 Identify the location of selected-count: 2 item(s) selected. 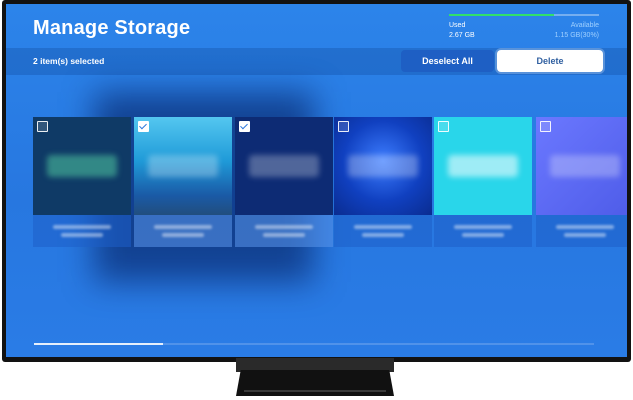
(69, 61).